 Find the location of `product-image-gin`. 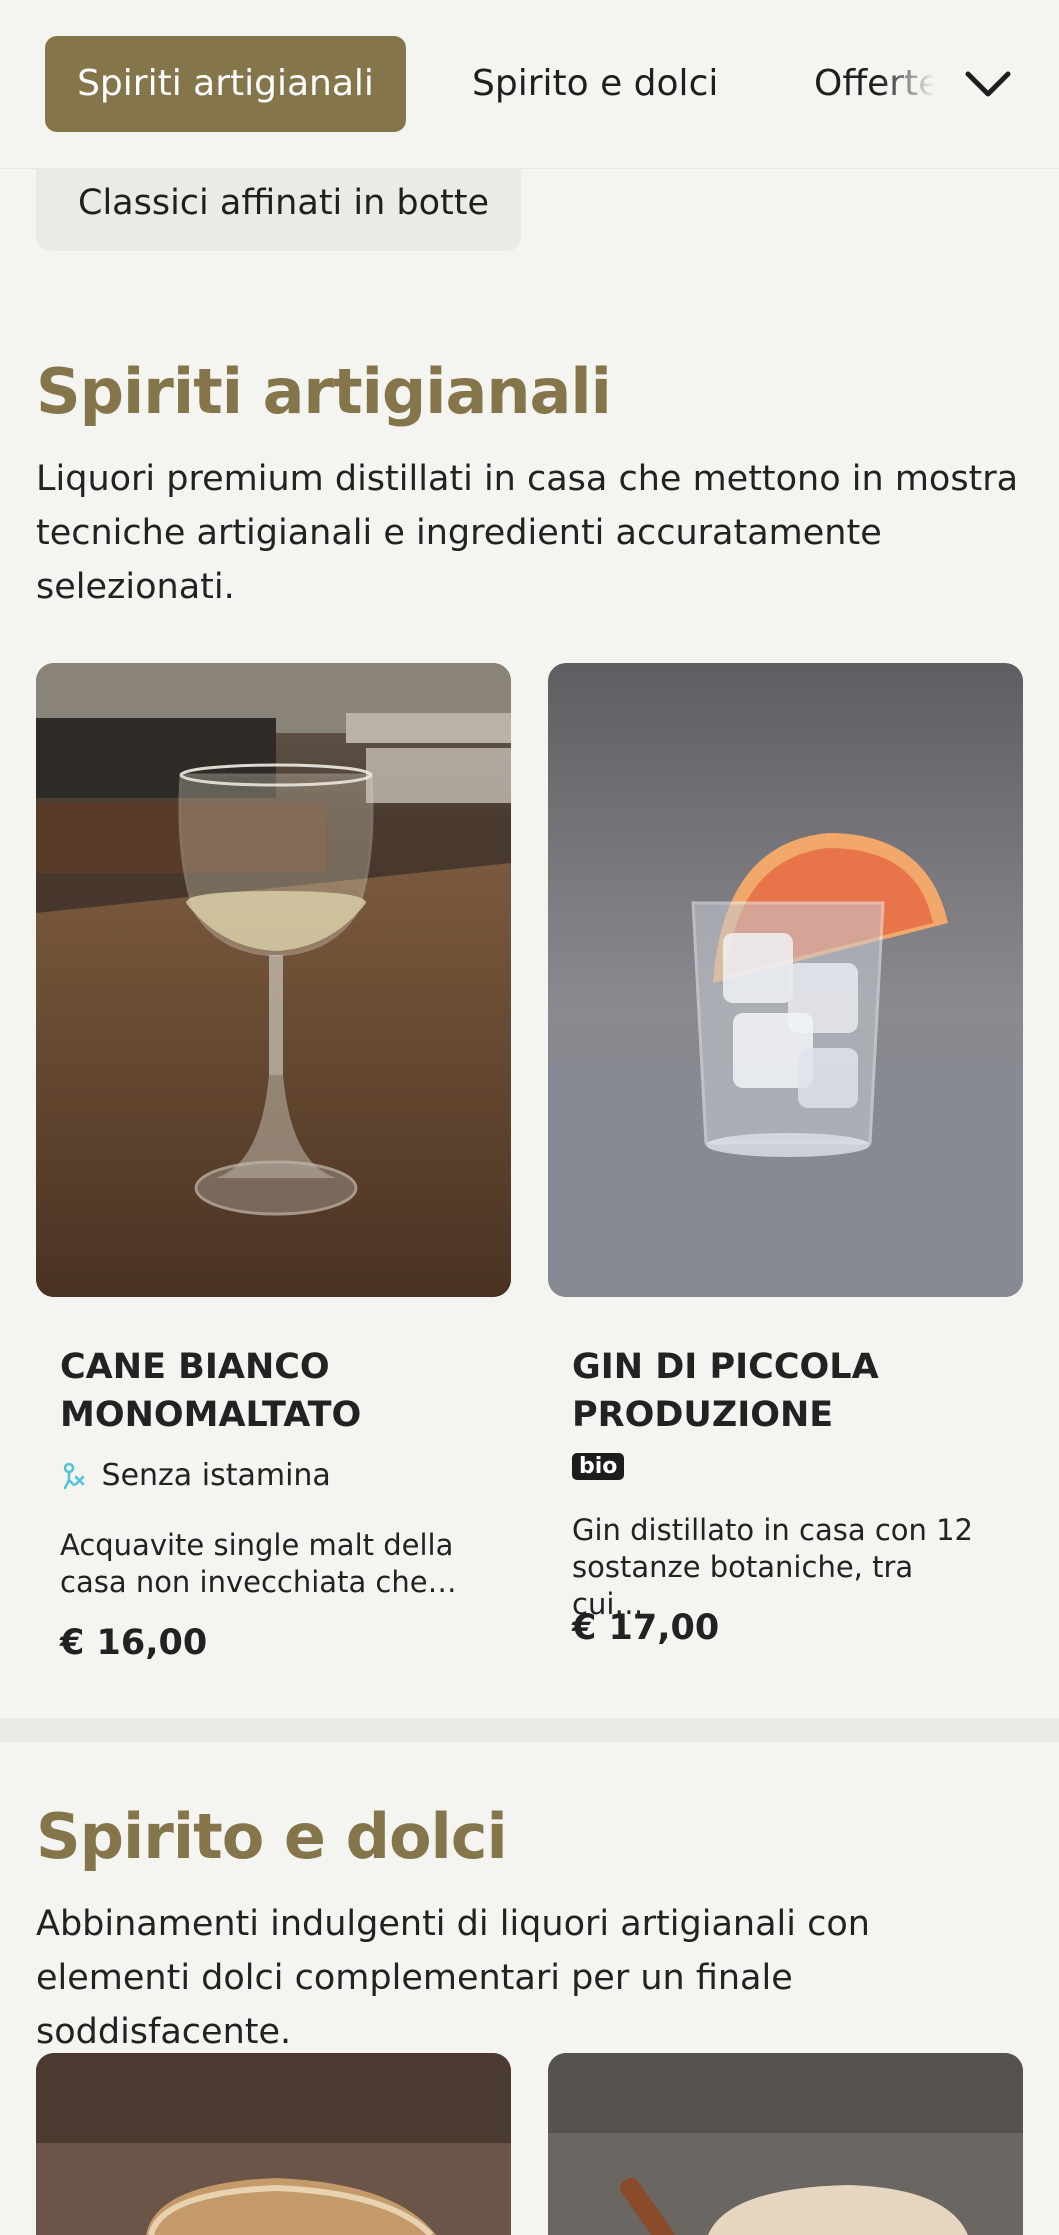

product-image-gin is located at coordinates (785, 980).